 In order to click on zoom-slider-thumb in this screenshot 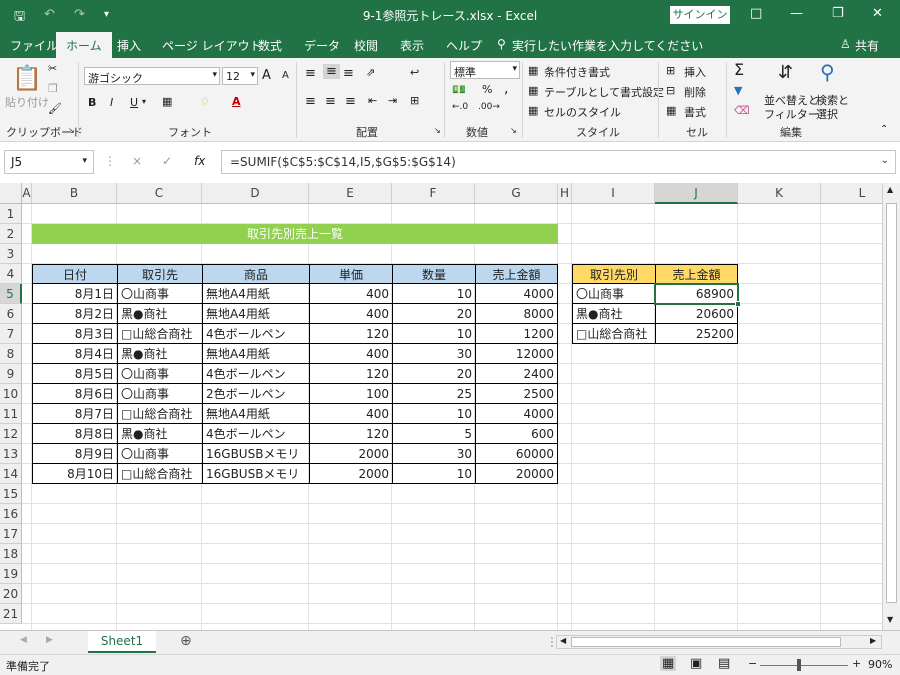, I will do `click(799, 665)`.